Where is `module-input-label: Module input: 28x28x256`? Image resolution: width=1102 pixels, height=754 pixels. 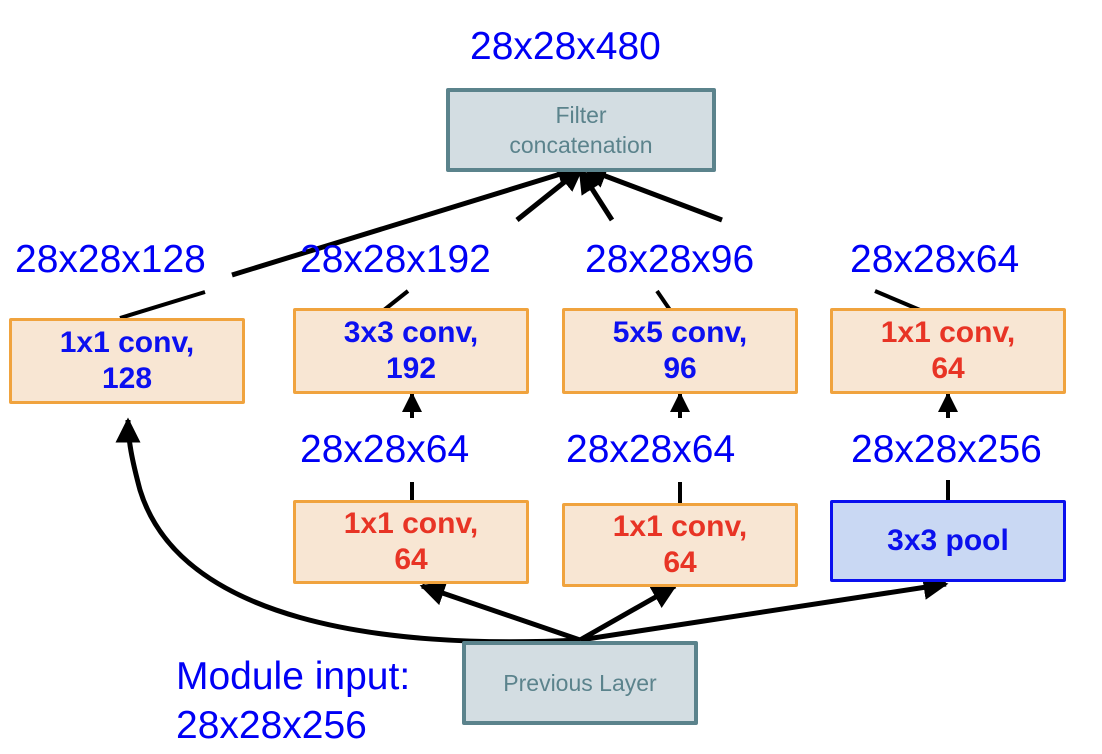
module-input-label: Module input: 28x28x256 is located at coordinates (293, 701).